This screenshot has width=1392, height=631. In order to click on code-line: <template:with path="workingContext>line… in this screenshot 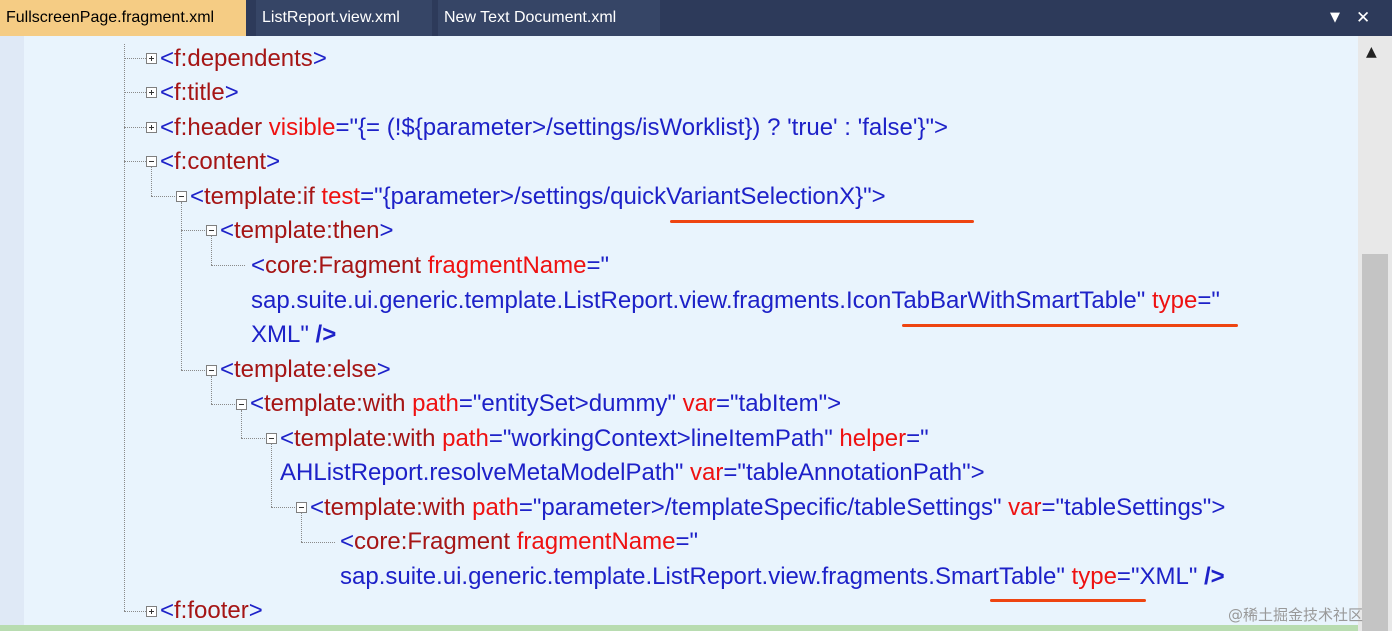, I will do `click(604, 438)`.